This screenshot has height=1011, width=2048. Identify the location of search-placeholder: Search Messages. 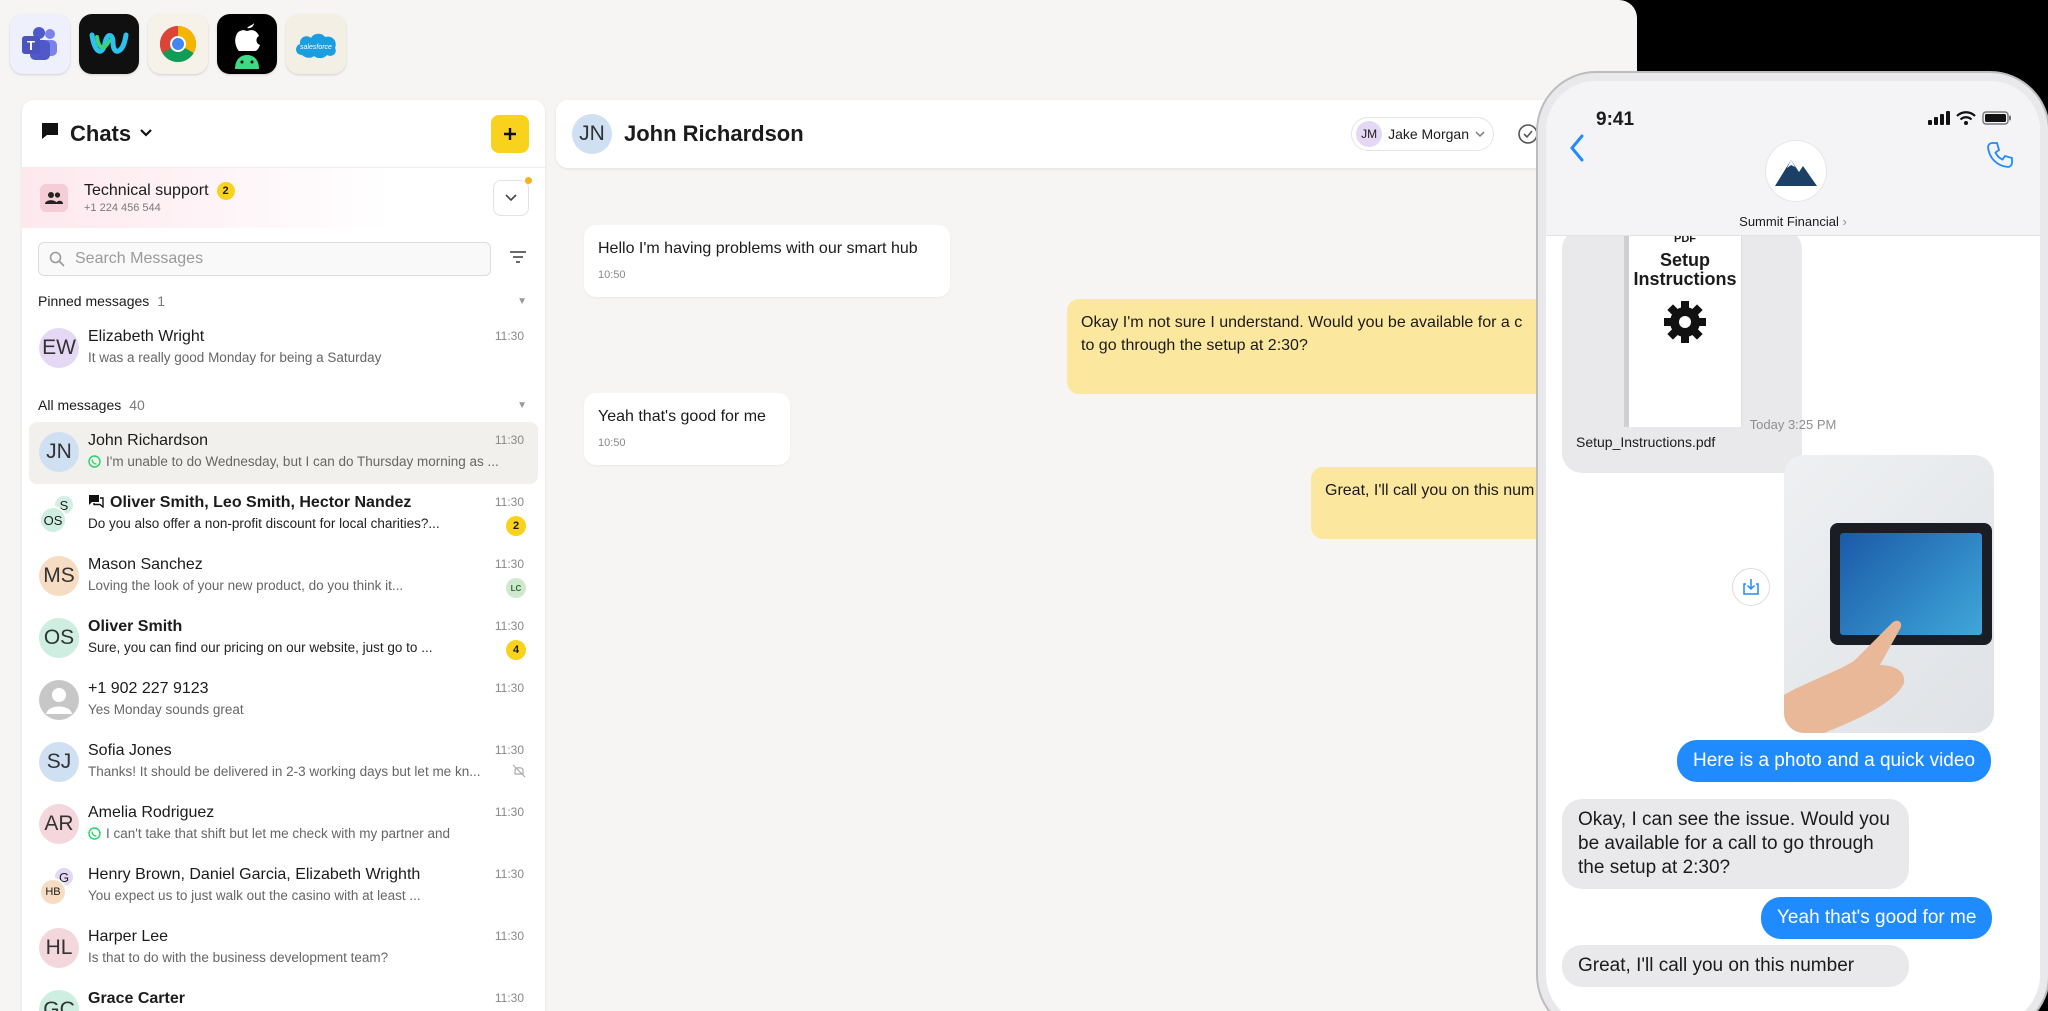
(139, 258).